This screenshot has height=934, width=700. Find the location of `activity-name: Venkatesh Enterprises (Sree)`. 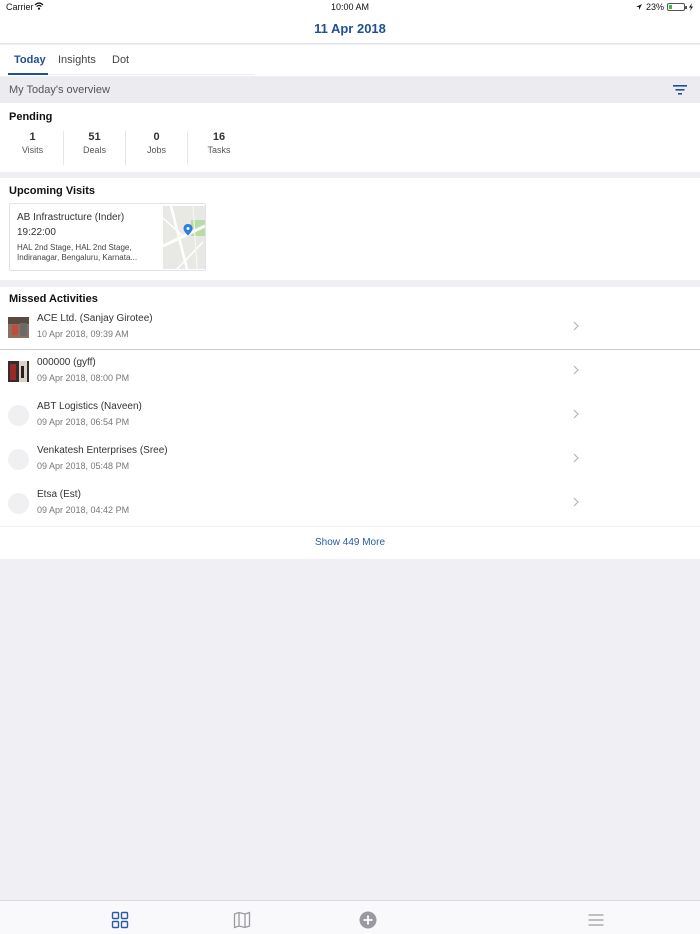

activity-name: Venkatesh Enterprises (Sree) is located at coordinates (102, 450).